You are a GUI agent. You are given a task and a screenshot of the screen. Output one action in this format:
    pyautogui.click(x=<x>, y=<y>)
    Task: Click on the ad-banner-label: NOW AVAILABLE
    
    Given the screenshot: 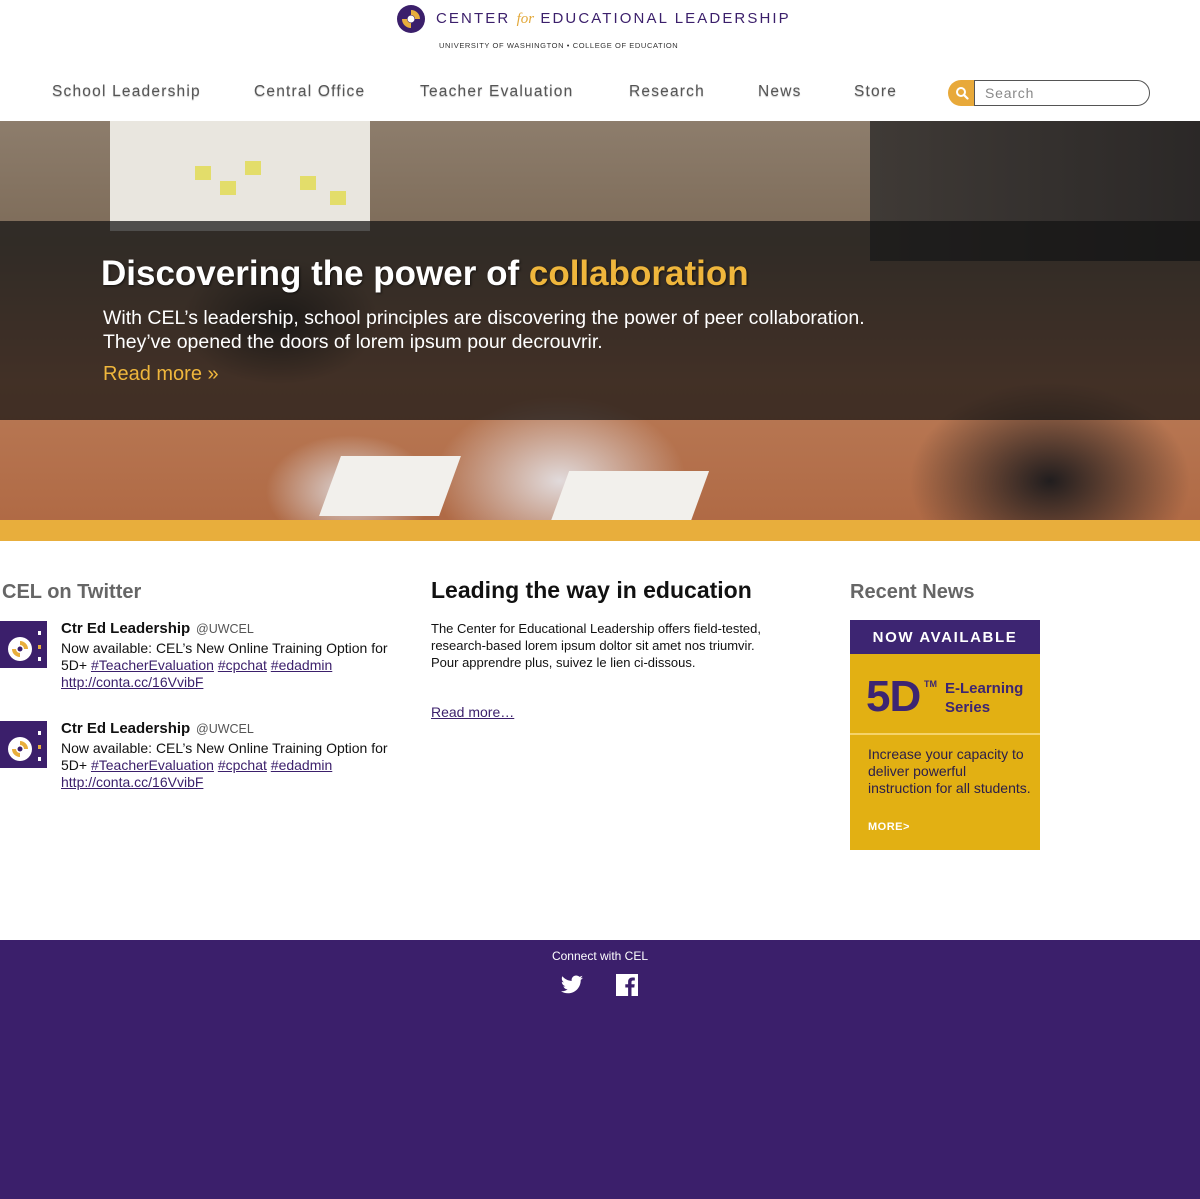 What is the action you would take?
    pyautogui.click(x=945, y=637)
    